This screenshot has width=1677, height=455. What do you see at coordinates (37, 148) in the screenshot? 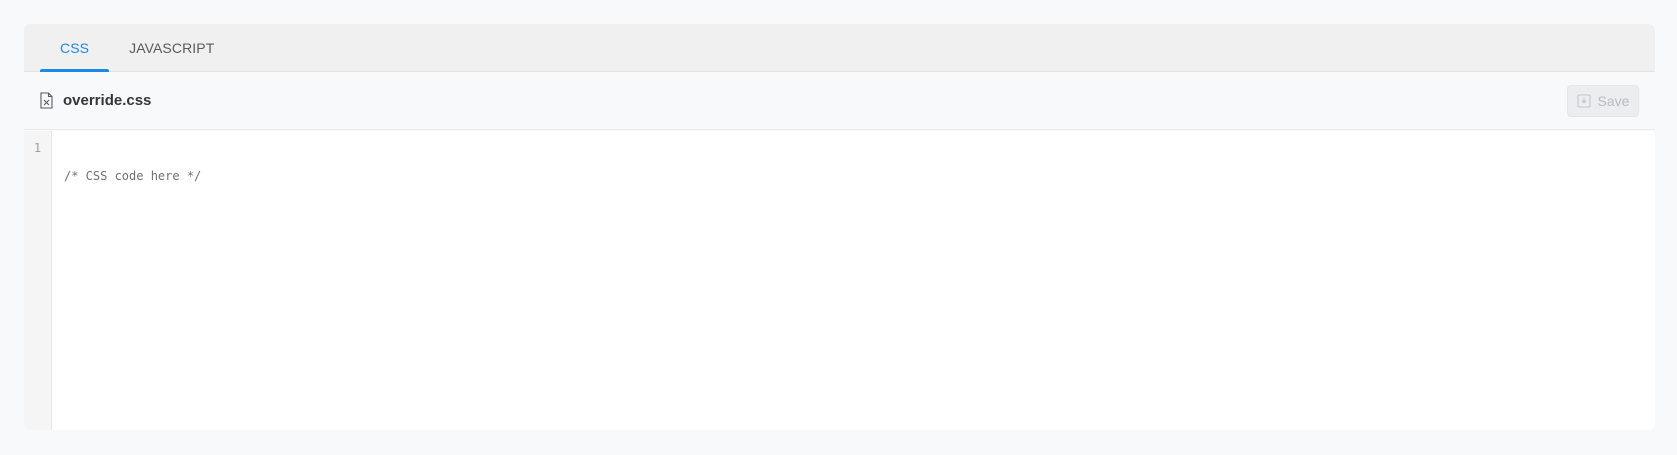
I see `line-number: 1` at bounding box center [37, 148].